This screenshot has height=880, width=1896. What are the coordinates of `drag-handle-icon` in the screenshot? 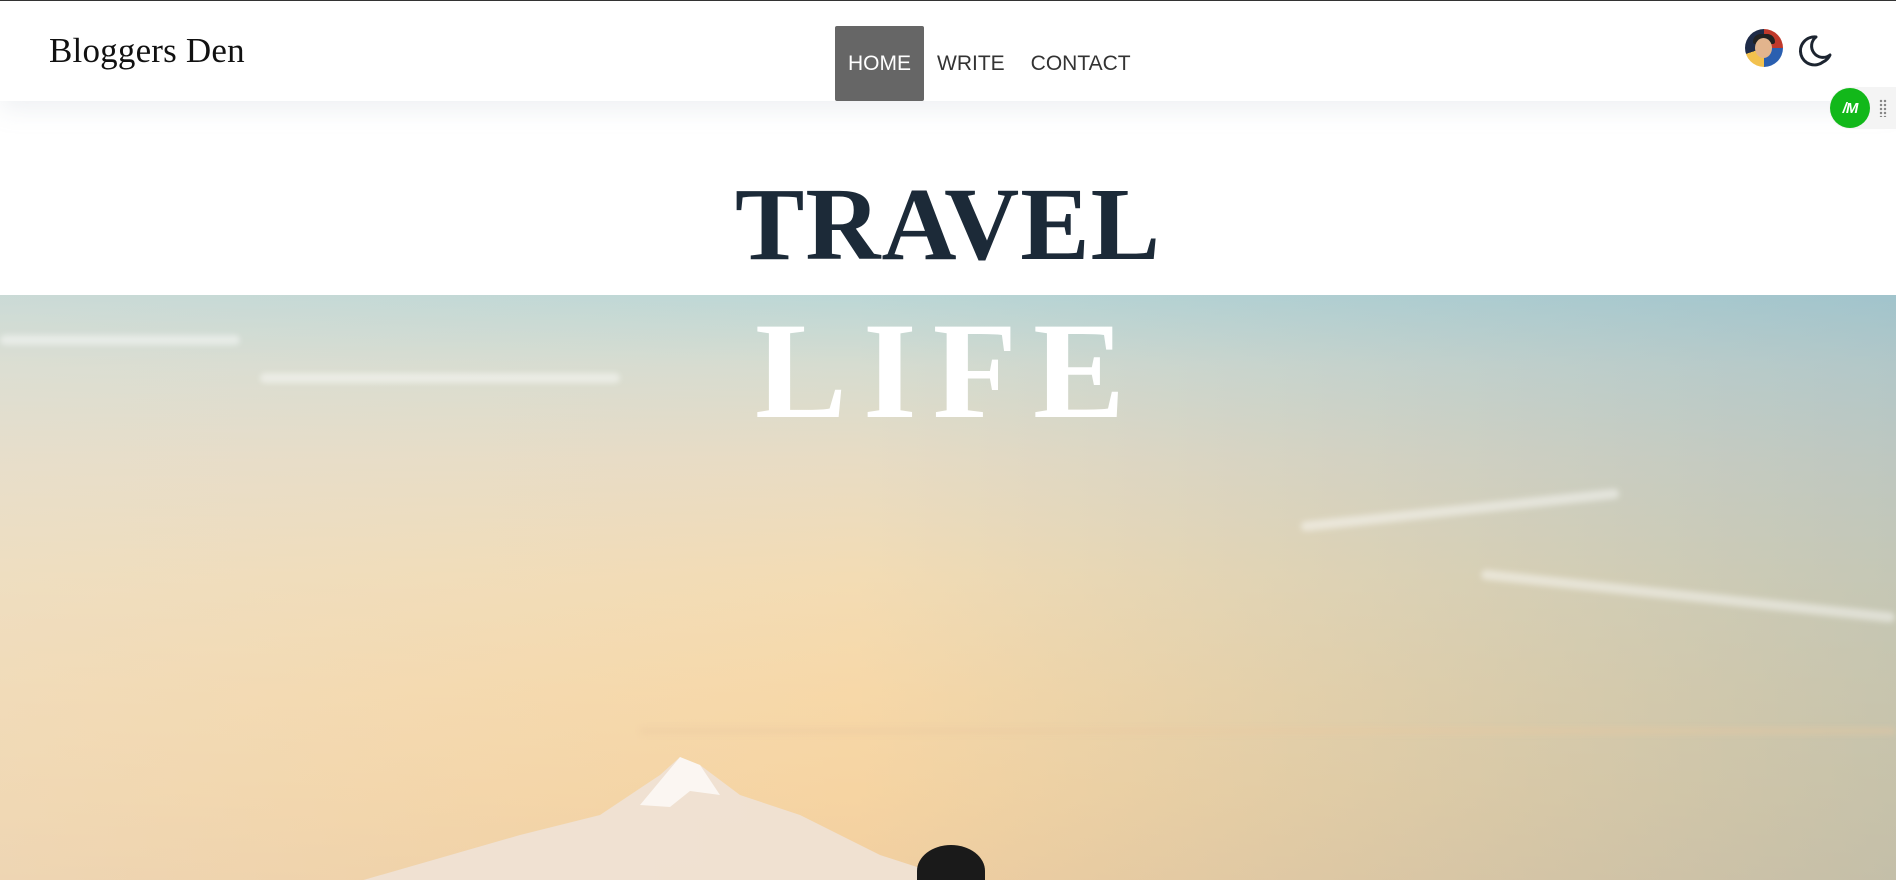 It's located at (1883, 108).